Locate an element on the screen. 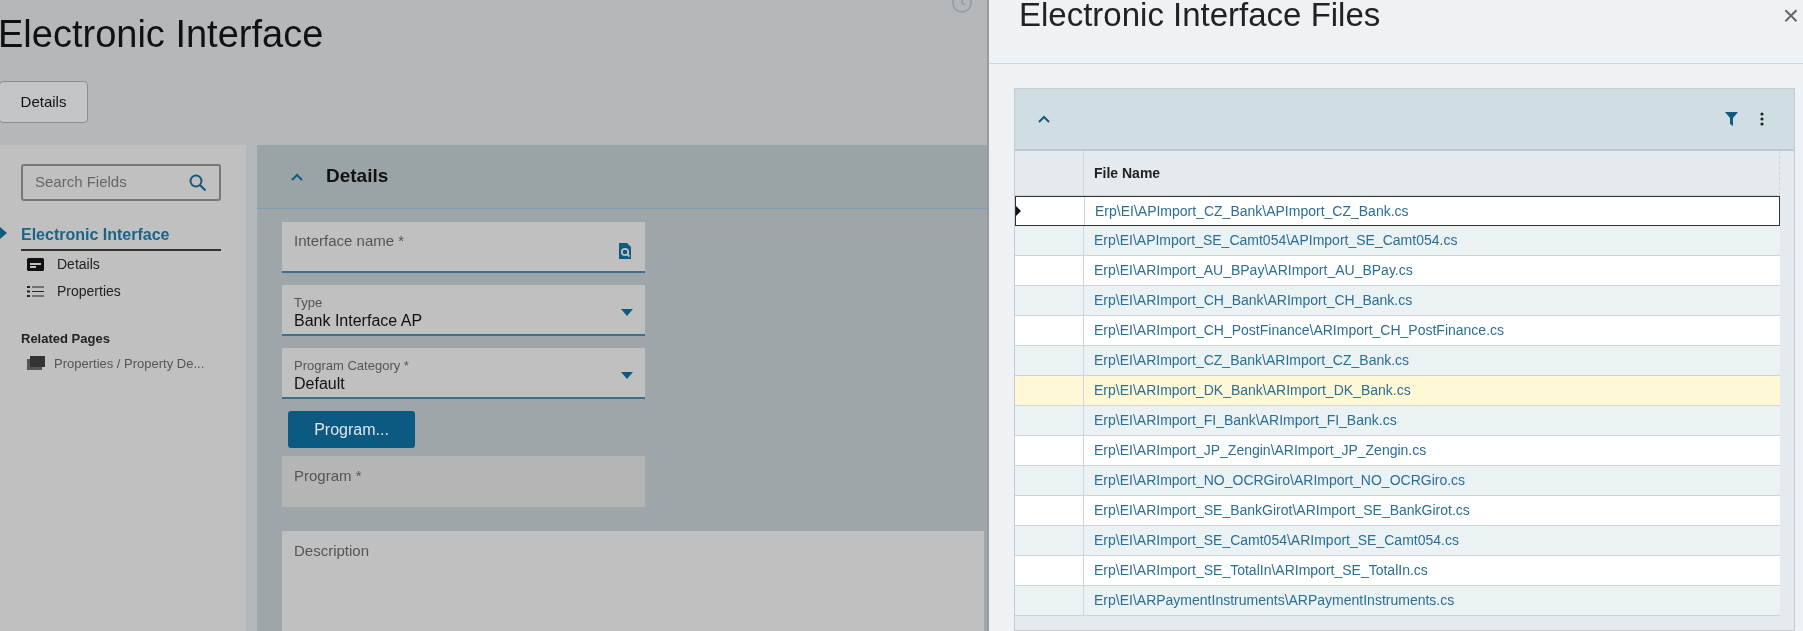 Image resolution: width=1803 pixels, height=631 pixels. field-label: Program Category * is located at coordinates (351, 365).